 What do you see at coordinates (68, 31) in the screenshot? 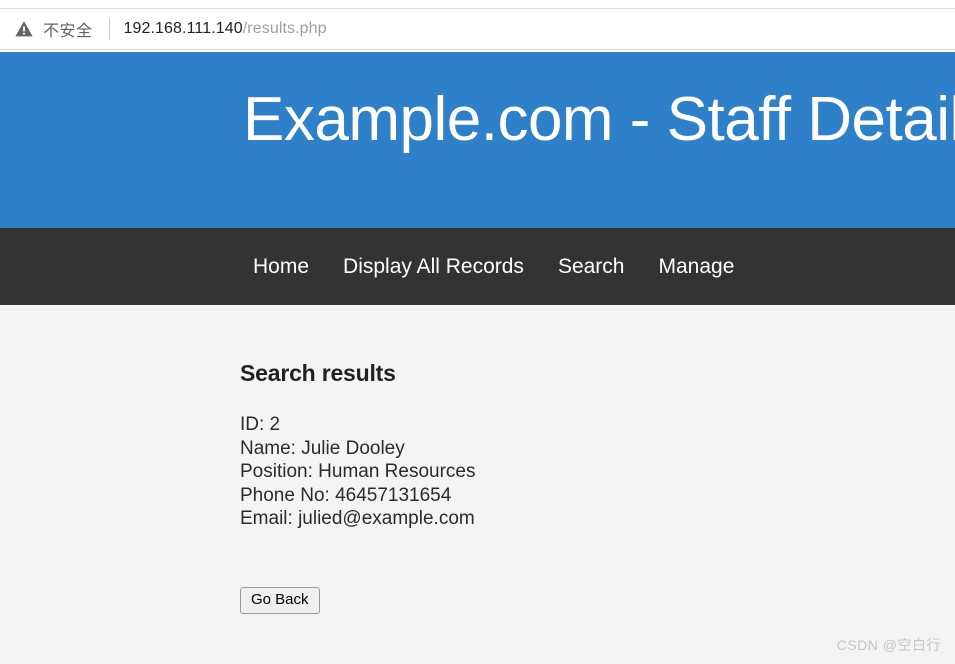
I see `security-label: 不安全` at bounding box center [68, 31].